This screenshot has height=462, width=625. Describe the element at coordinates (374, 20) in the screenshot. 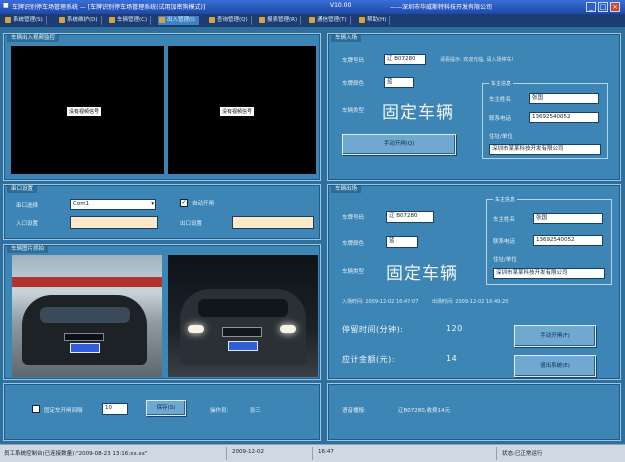

I see `menu-help: 帮助(H)` at that location.